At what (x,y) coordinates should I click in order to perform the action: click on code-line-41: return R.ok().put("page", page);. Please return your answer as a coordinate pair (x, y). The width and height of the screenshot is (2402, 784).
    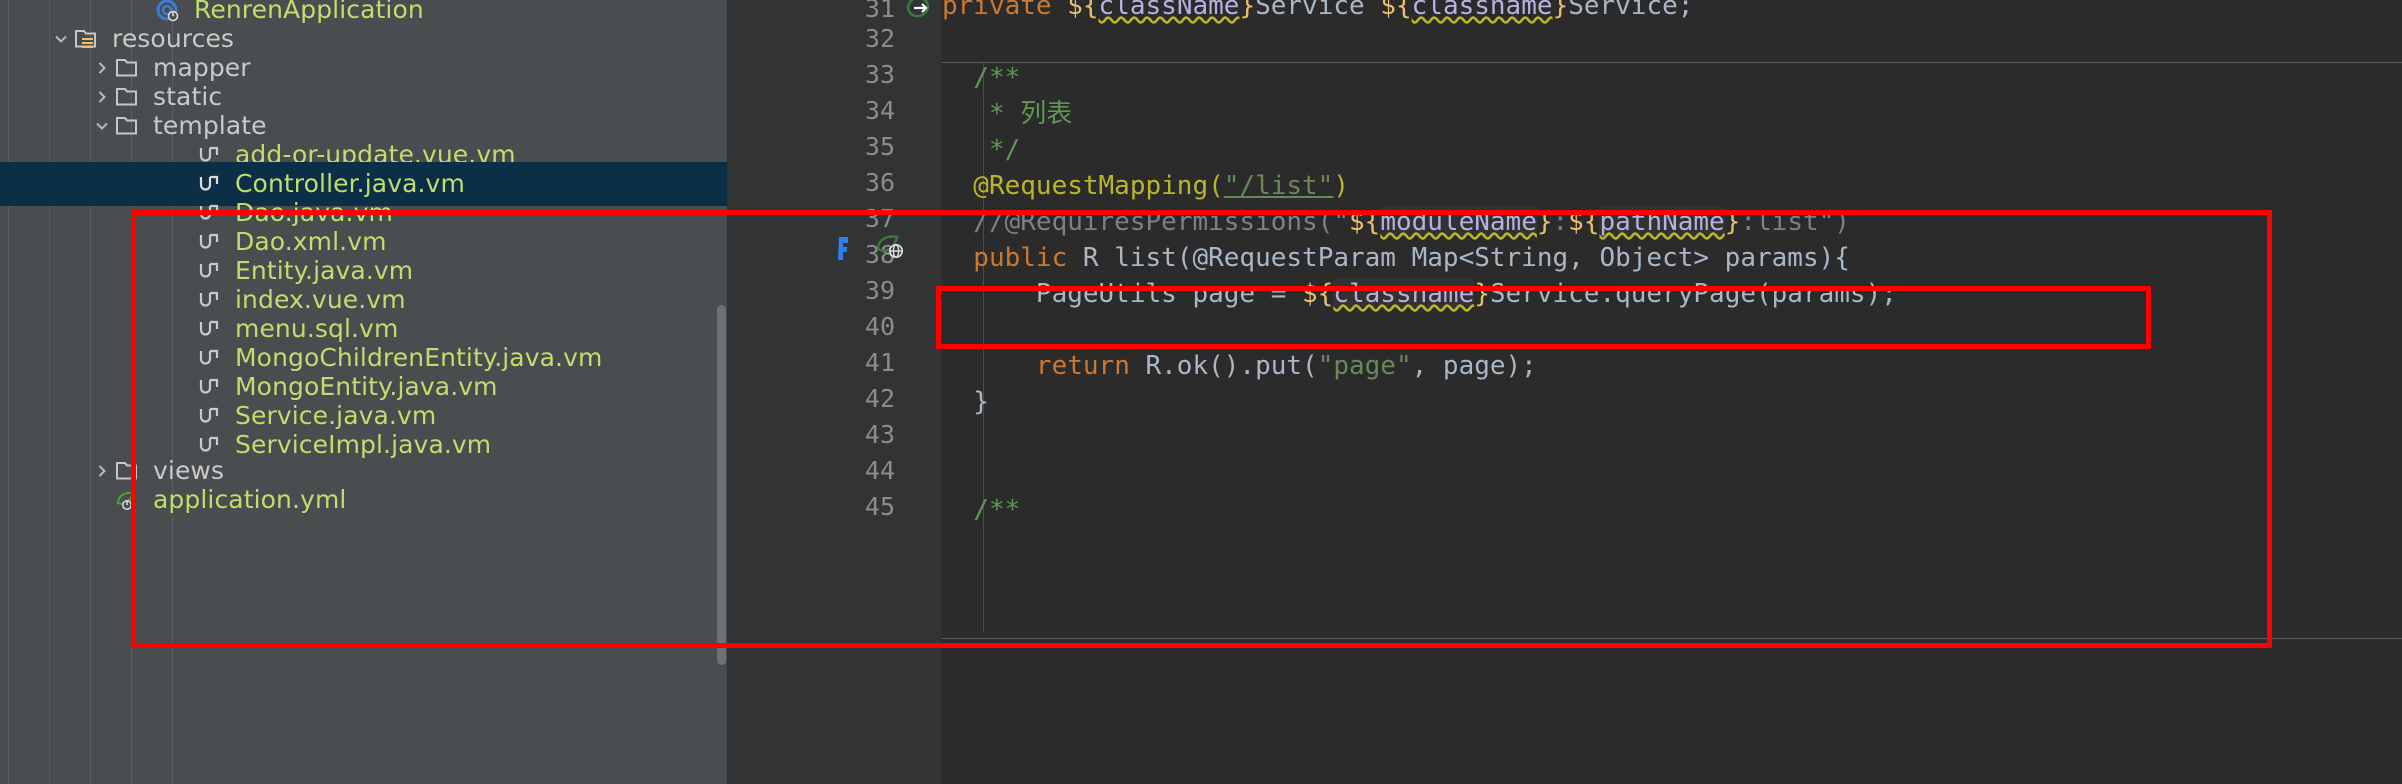
    Looking at the image, I should click on (1286, 366).